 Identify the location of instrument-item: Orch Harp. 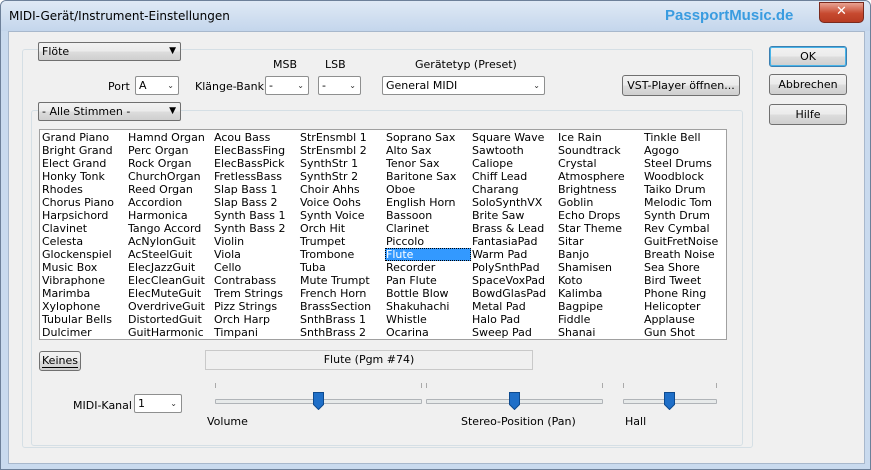
(256, 319).